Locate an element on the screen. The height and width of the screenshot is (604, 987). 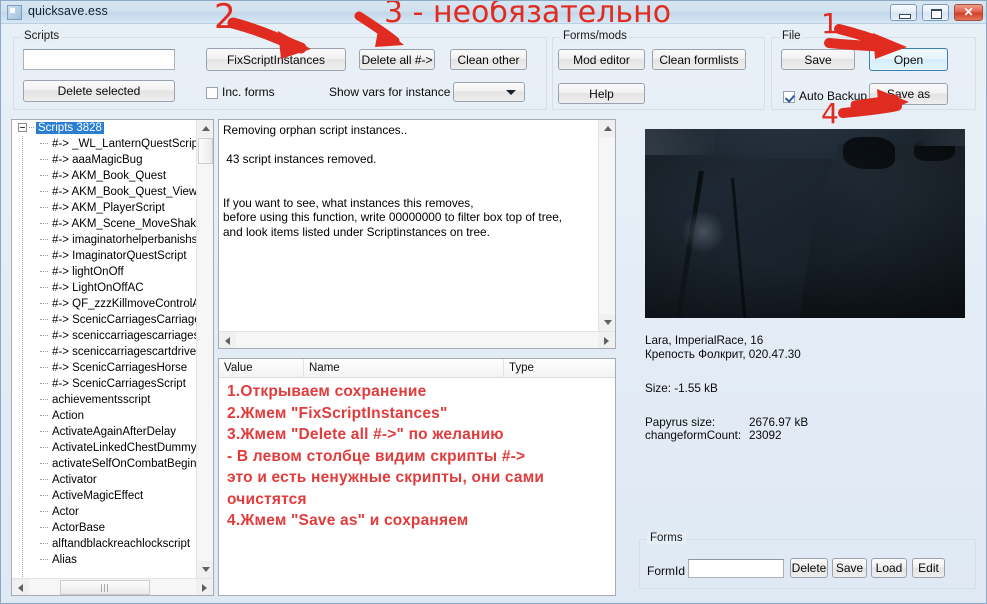
tree-item: #-> ScenicCarriagesScript is located at coordinates (105, 384).